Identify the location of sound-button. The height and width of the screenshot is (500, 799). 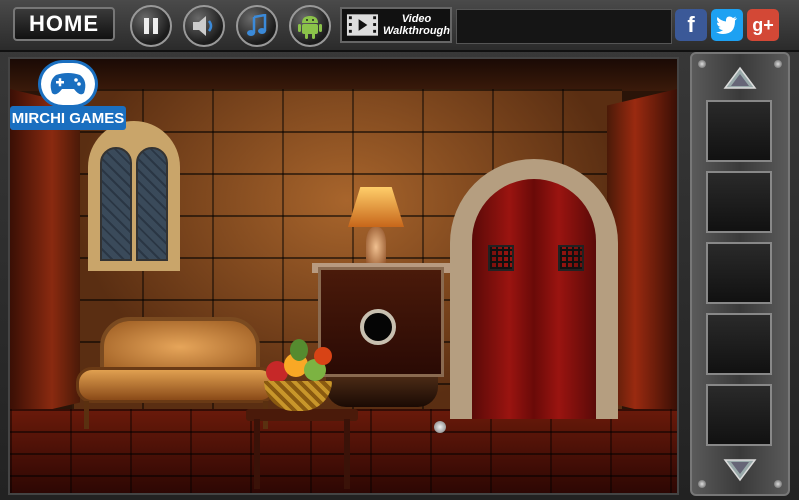
(204, 26).